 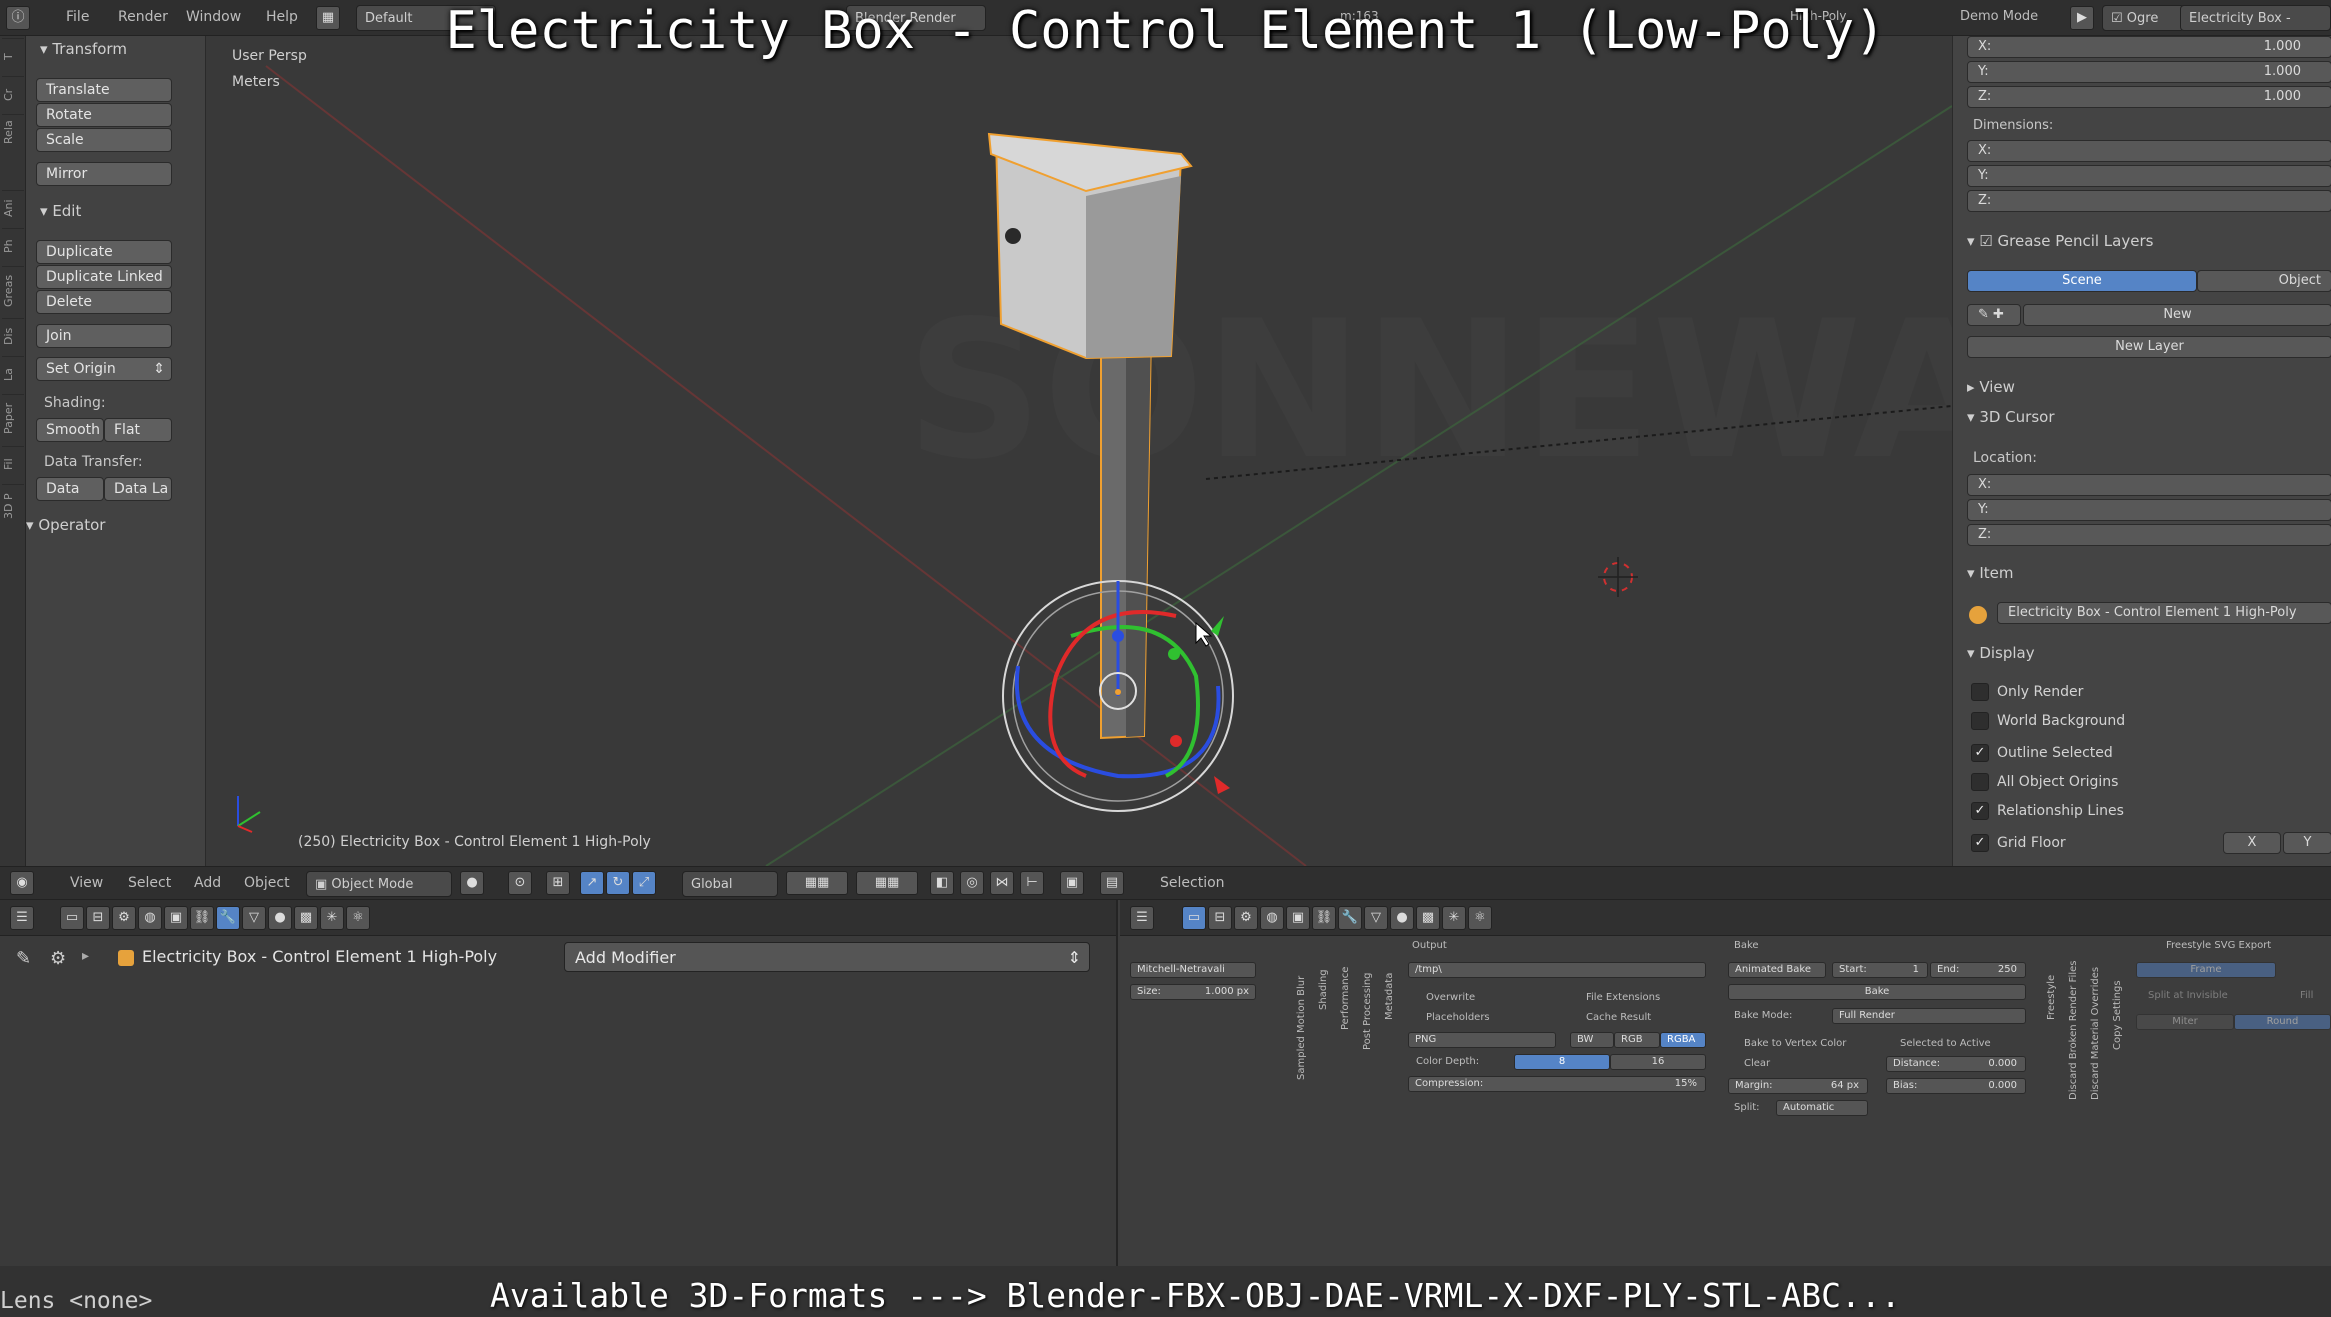 I want to click on join-button: Join, so click(x=104, y=336).